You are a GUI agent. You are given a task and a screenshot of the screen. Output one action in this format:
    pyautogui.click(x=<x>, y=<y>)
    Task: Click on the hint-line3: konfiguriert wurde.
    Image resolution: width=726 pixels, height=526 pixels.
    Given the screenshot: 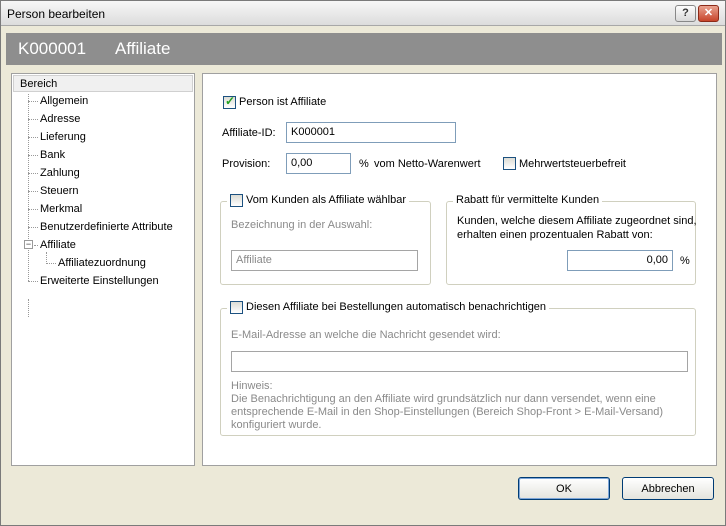 What is the action you would take?
    pyautogui.click(x=276, y=425)
    